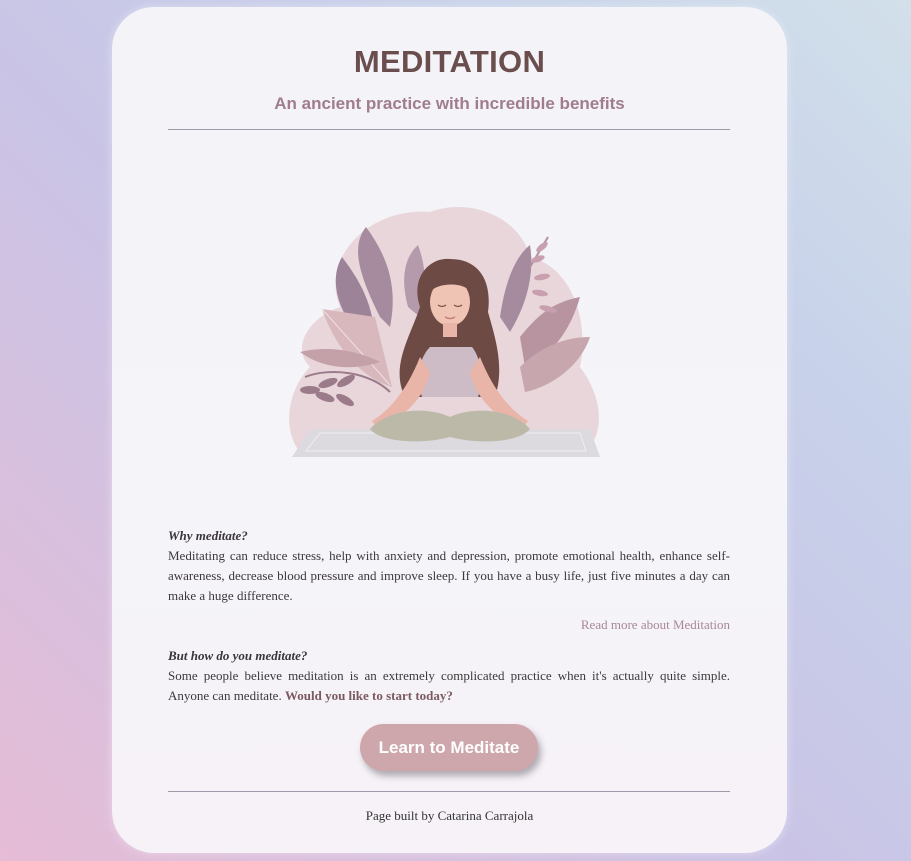  I want to click on cta-question: Would you like to start today?, so click(368, 695).